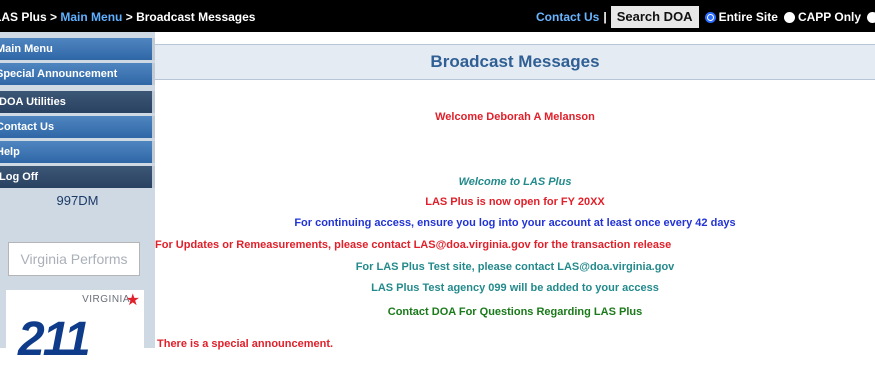  Describe the element at coordinates (515, 117) in the screenshot. I see `welcome-user: Welcome Deborah A Melanson` at that location.